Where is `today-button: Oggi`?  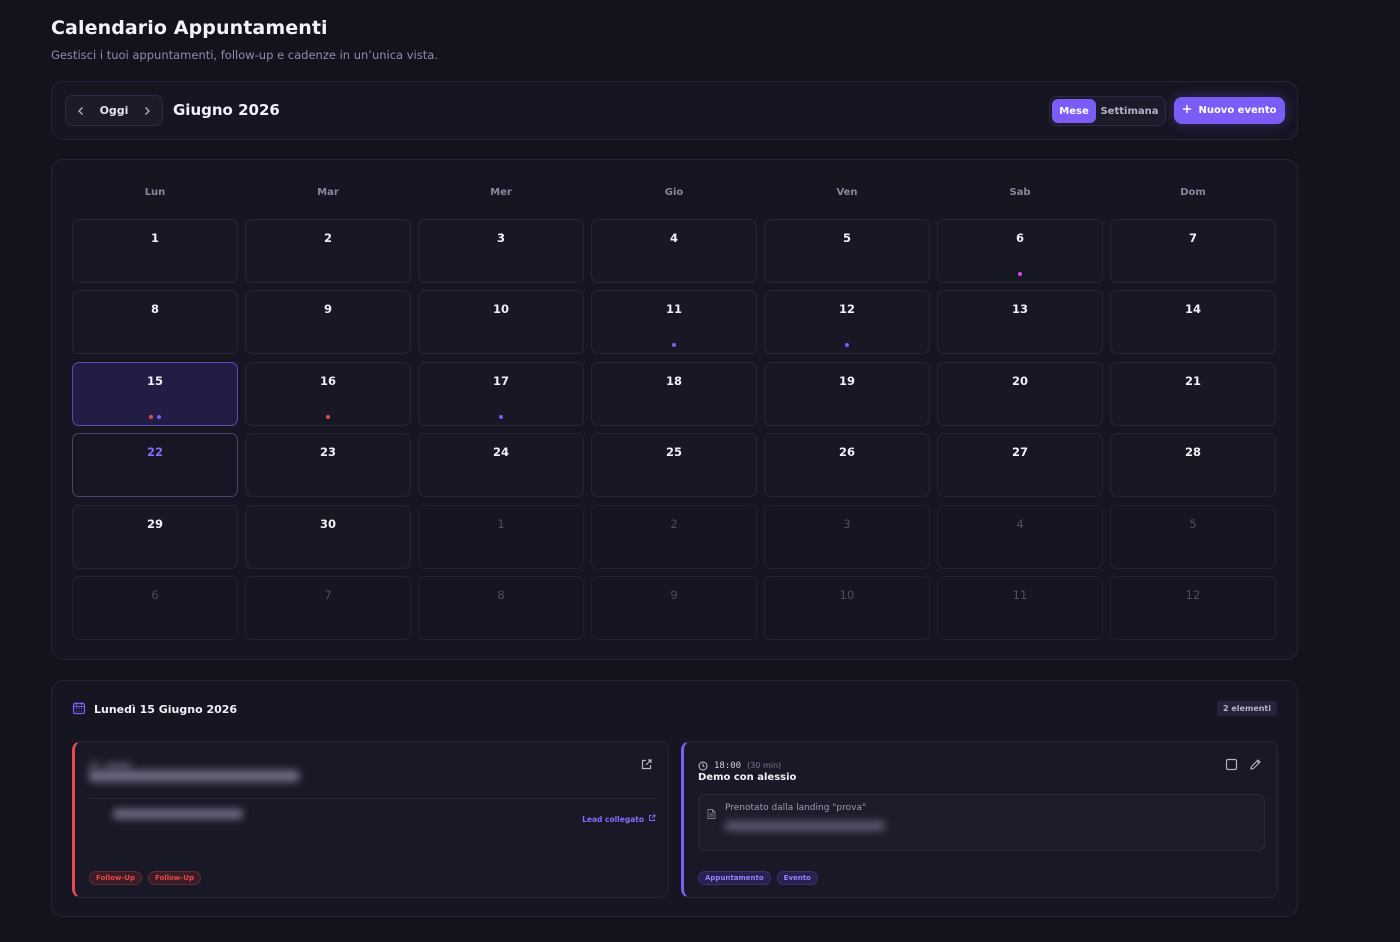 today-button: Oggi is located at coordinates (114, 110).